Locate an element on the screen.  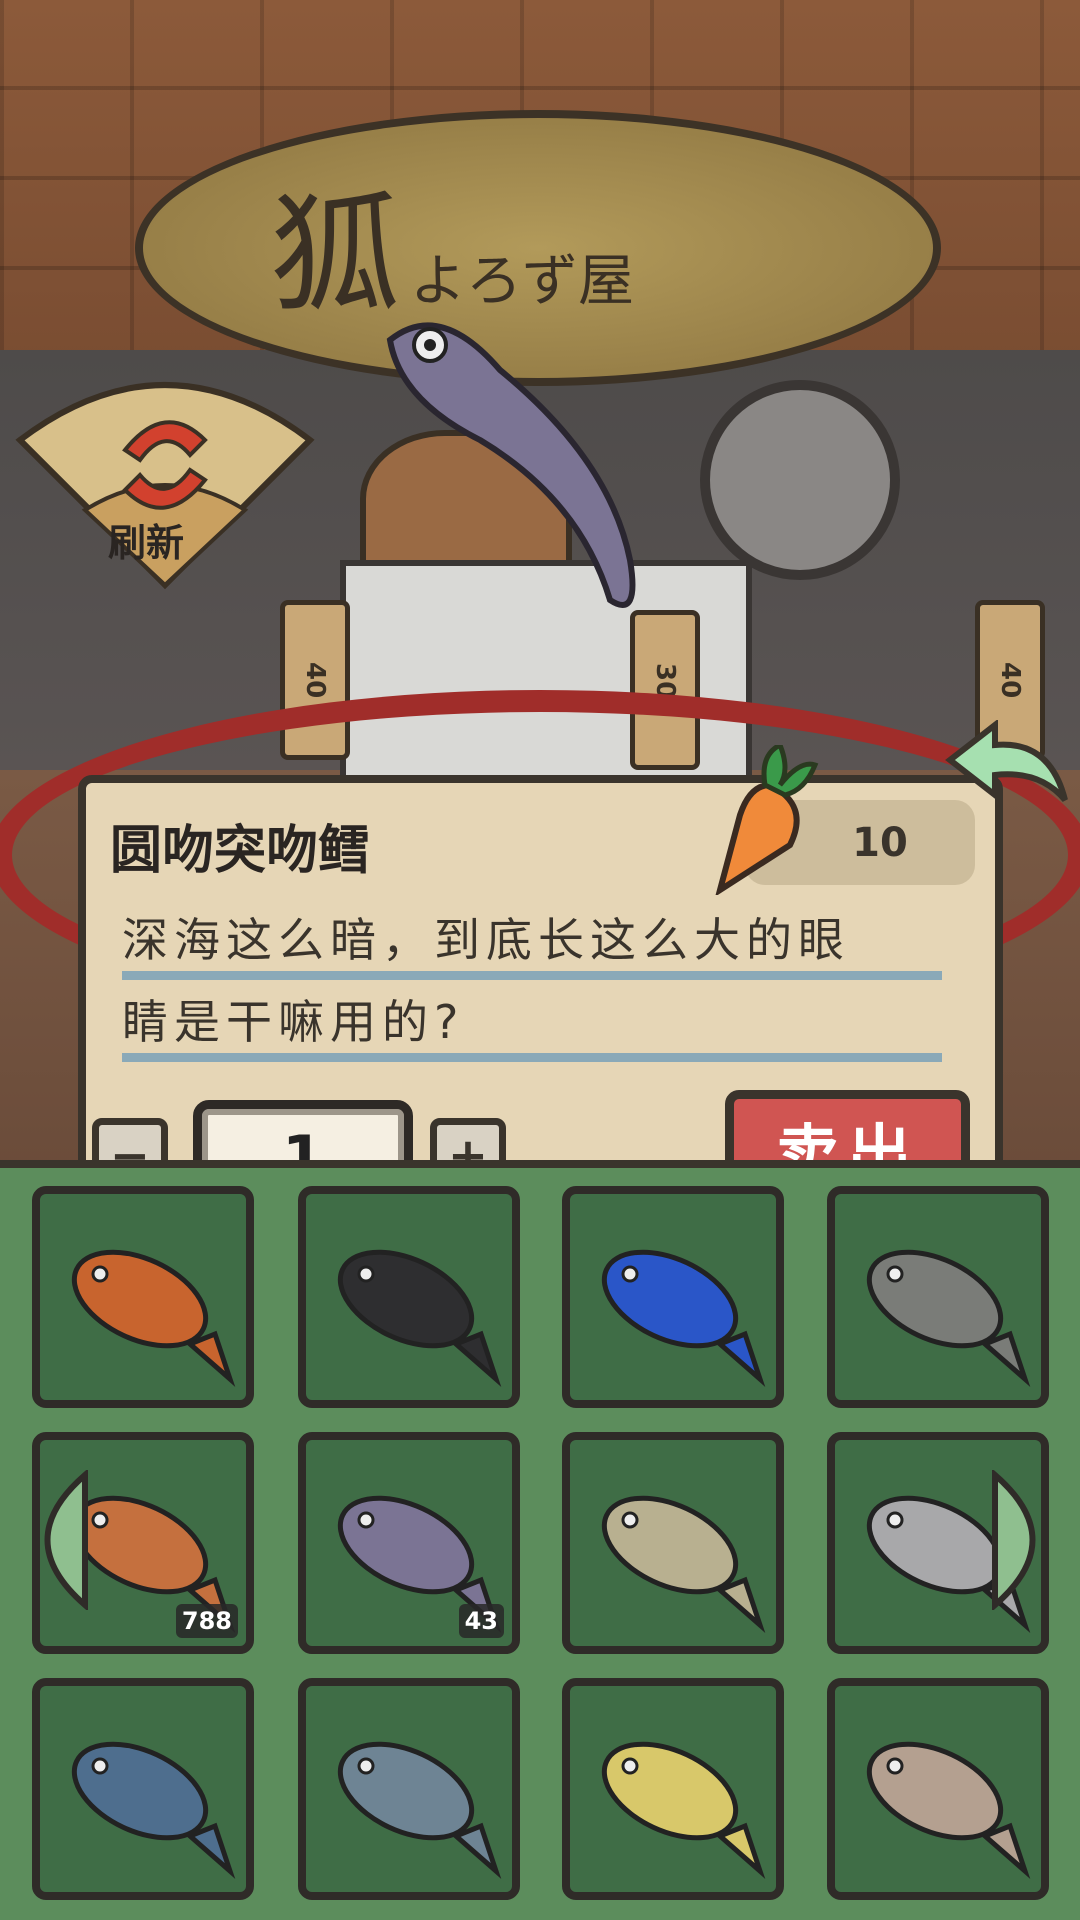
page-left-arrow-icon is located at coordinates (50, 1540).